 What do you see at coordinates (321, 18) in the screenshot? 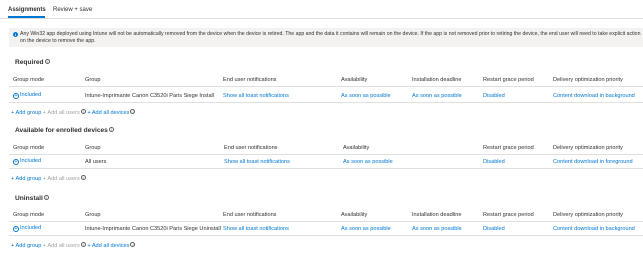
I see `tab-divider` at bounding box center [321, 18].